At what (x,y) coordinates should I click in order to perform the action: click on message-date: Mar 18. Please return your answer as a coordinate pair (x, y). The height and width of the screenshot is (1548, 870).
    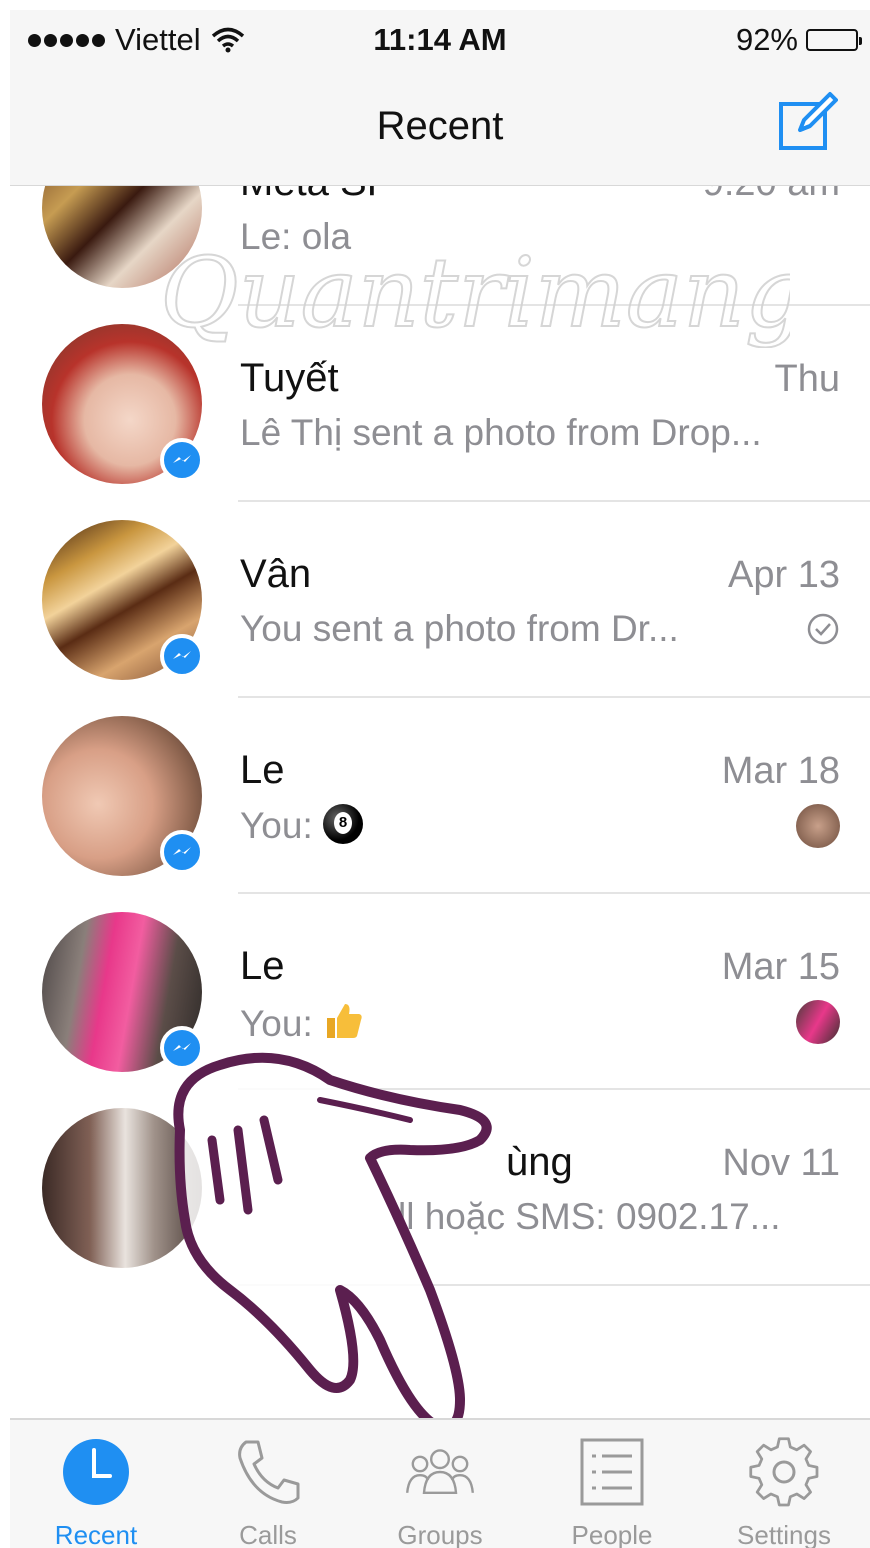
    Looking at the image, I should click on (780, 771).